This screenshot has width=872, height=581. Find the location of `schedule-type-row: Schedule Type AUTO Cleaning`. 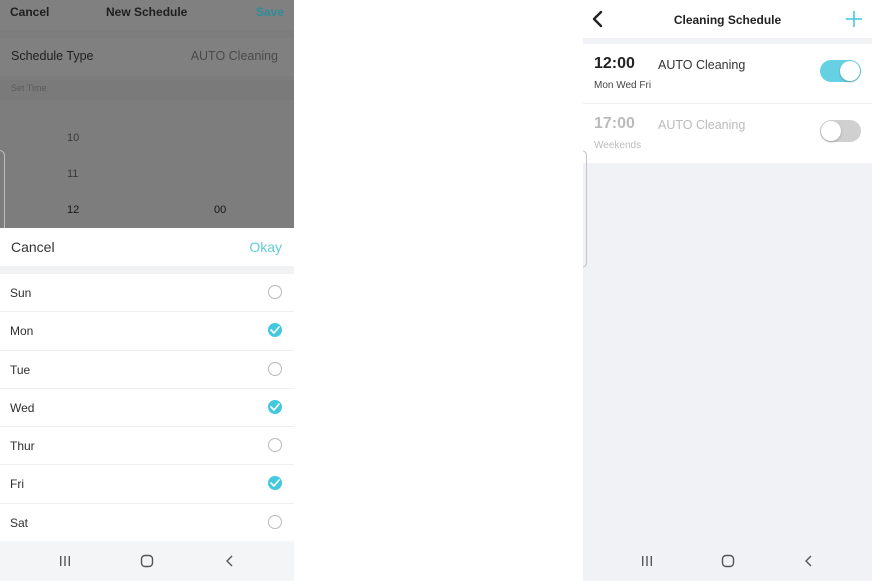

schedule-type-row: Schedule Type AUTO Cleaning is located at coordinates (147, 57).